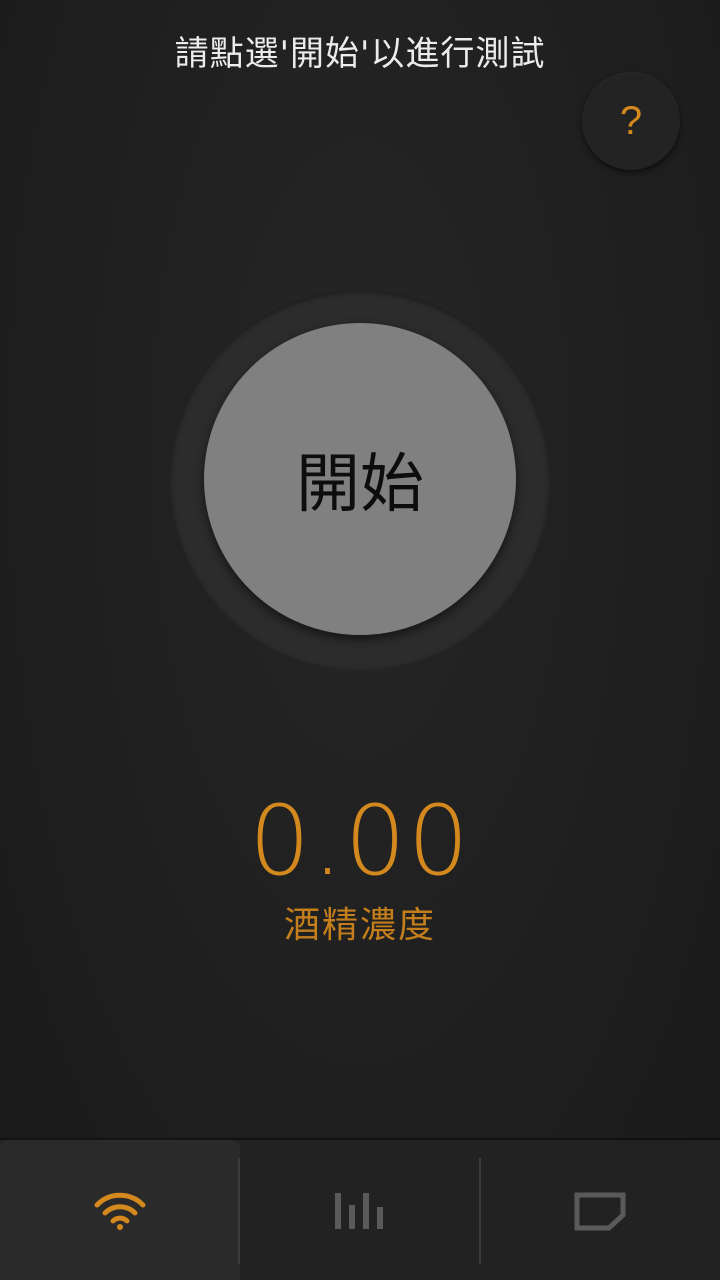 This screenshot has width=720, height=1280. What do you see at coordinates (360, 841) in the screenshot?
I see `alcohol-reading-value: 0.00` at bounding box center [360, 841].